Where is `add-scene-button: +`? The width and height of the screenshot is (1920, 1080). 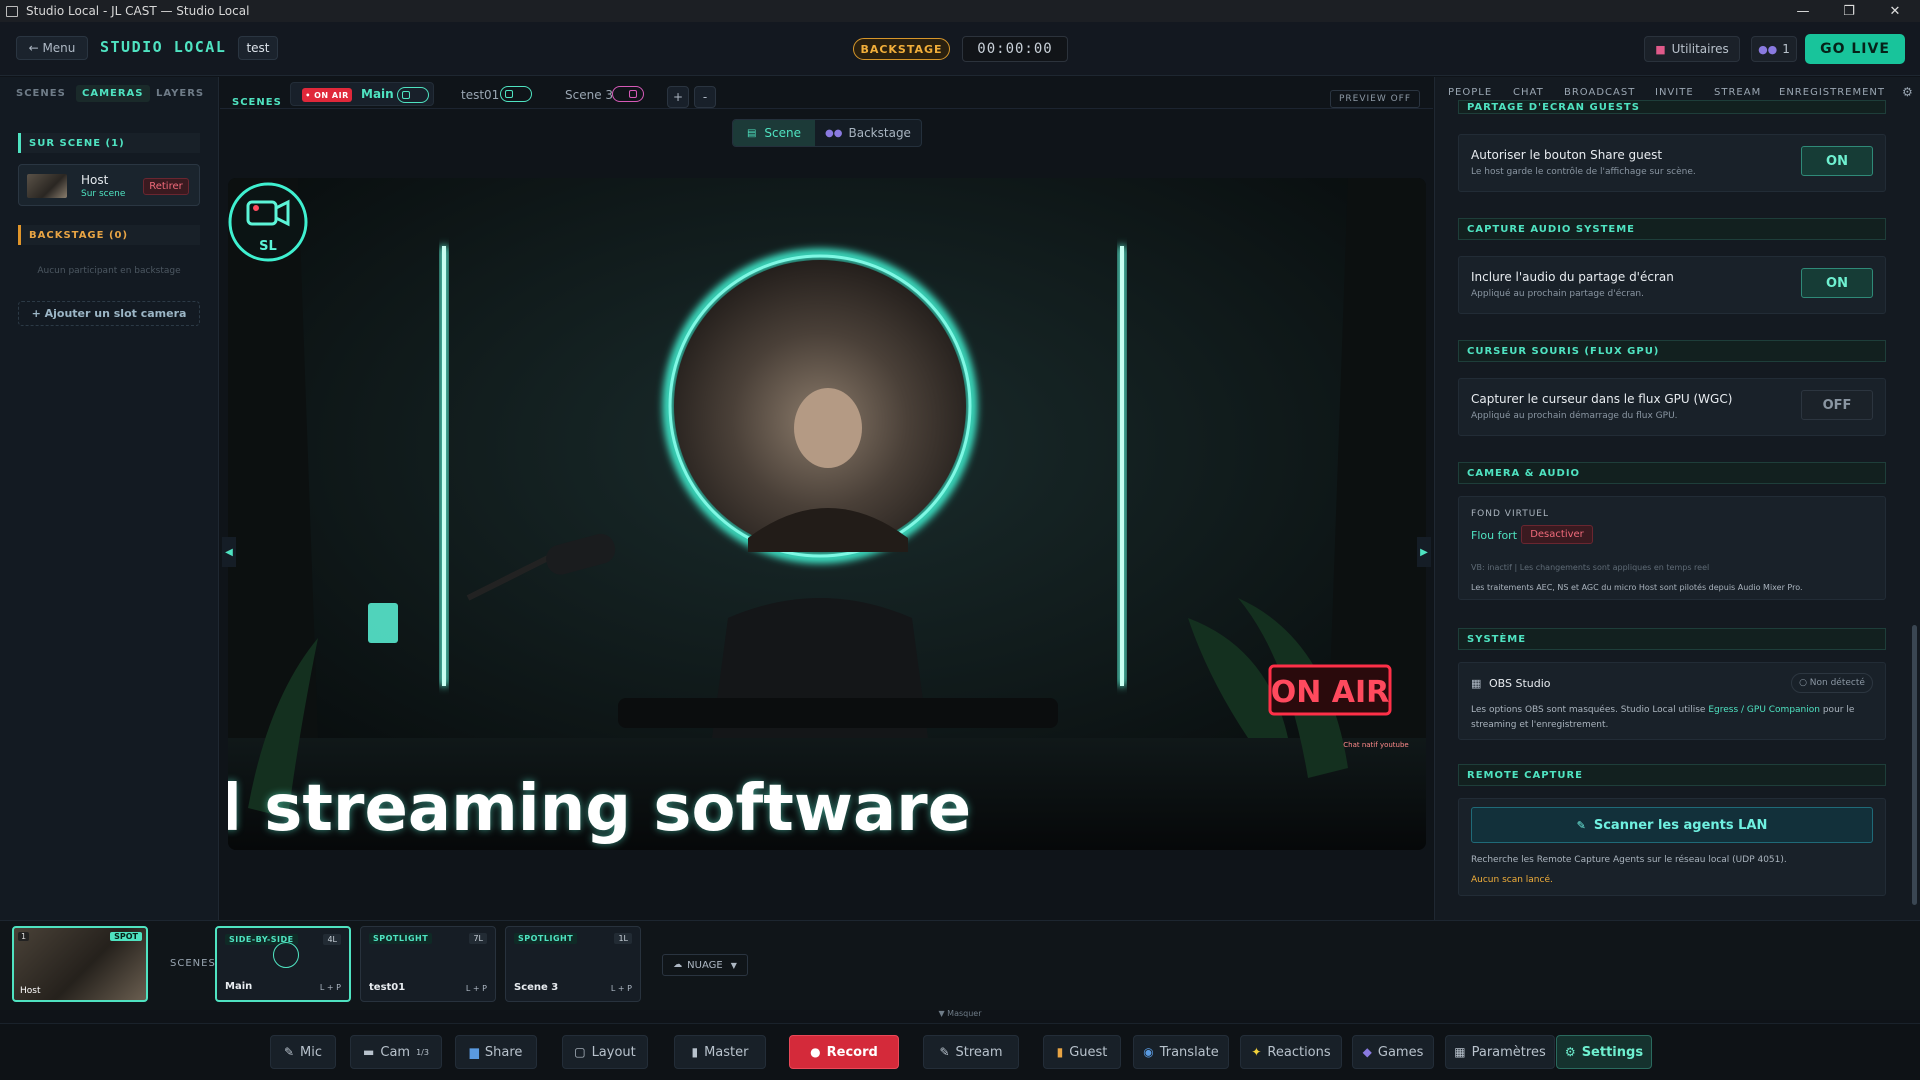 add-scene-button: + is located at coordinates (678, 97).